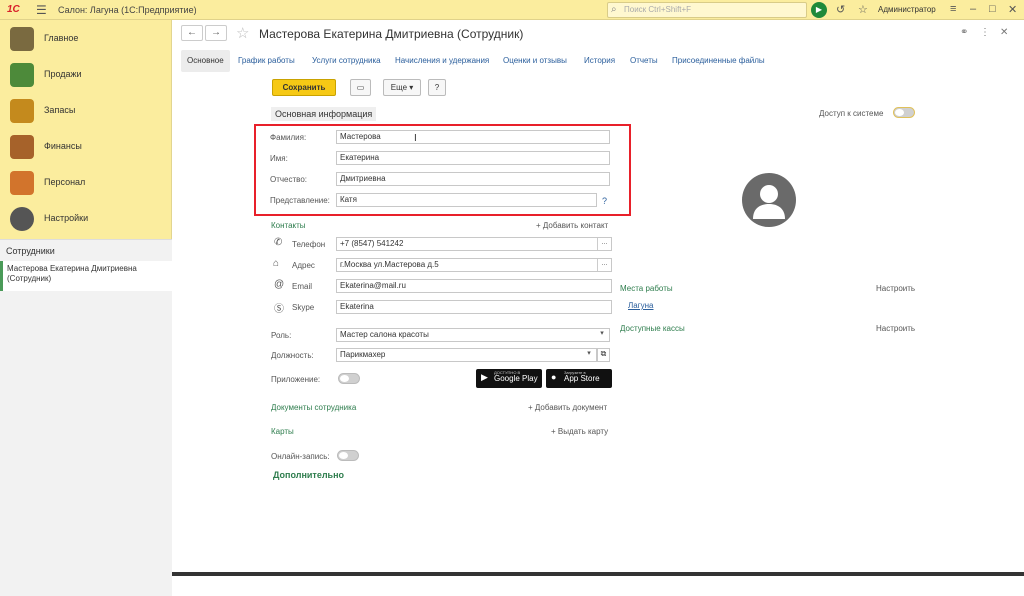 The image size is (1024, 596). I want to click on search-icon: ⌕, so click(614, 9).